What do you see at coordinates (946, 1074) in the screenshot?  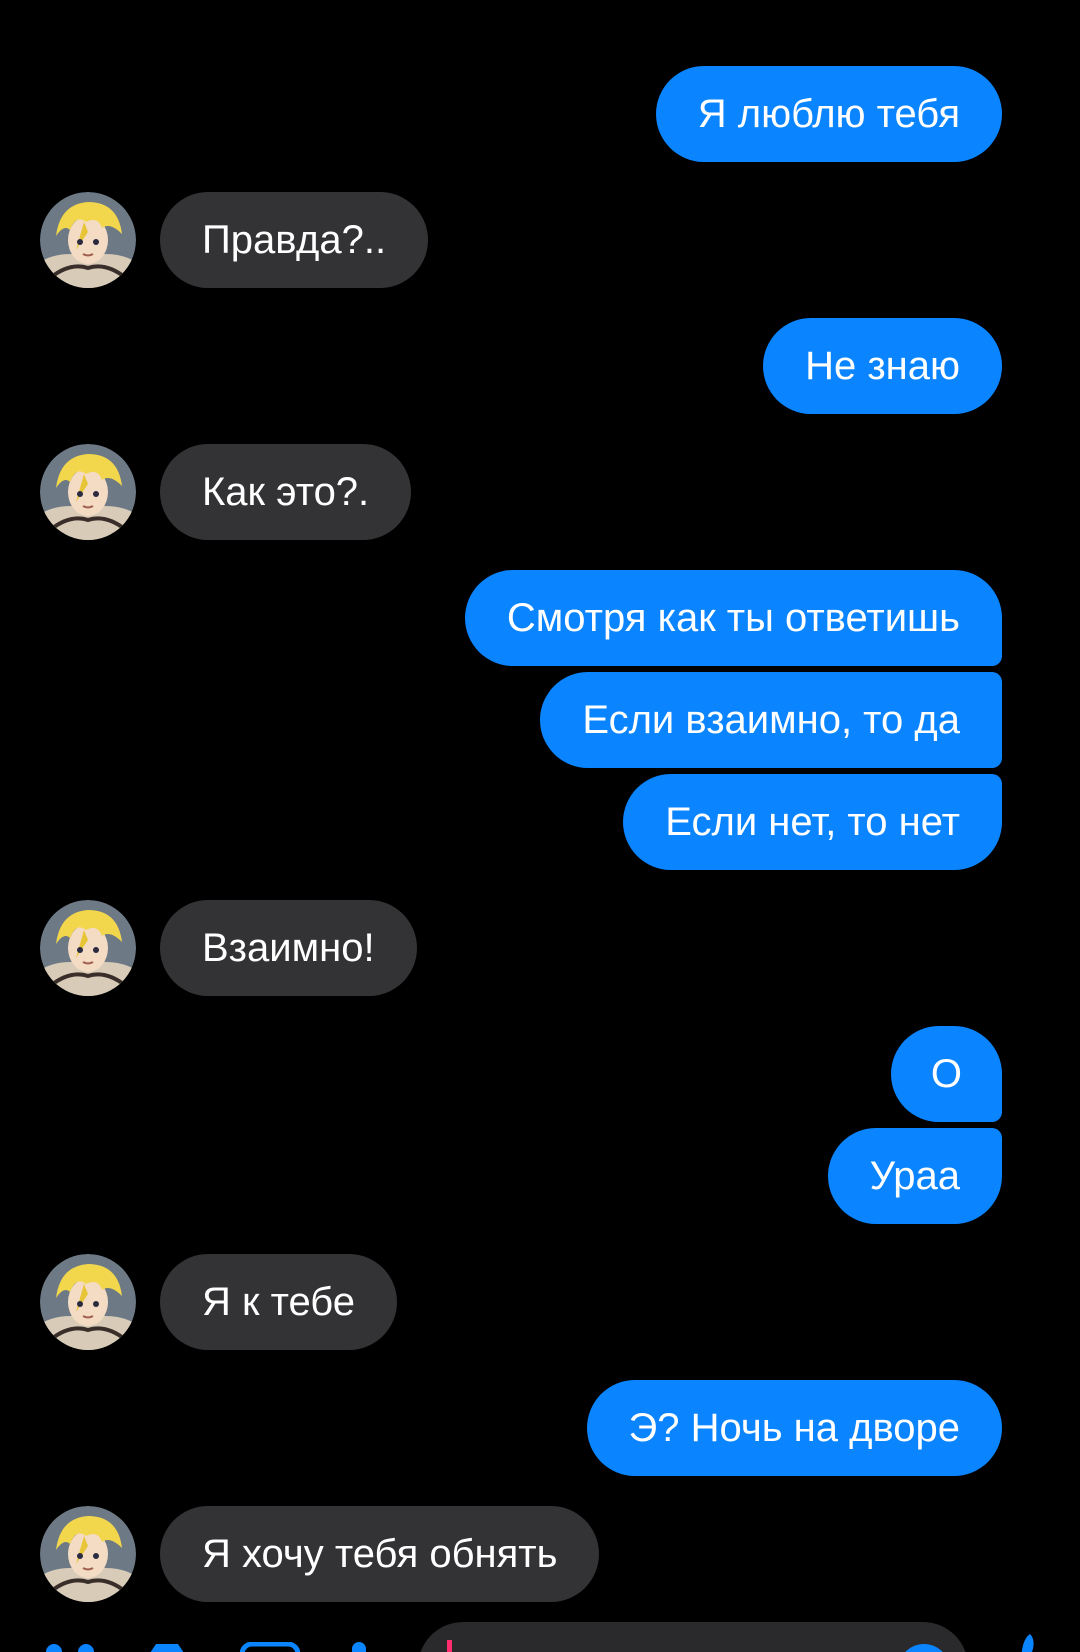 I see `outgoing-message: О` at bounding box center [946, 1074].